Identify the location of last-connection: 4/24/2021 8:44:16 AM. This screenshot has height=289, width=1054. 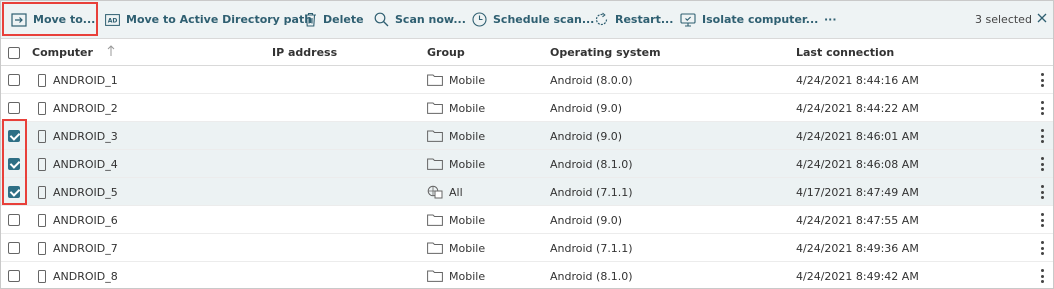
(857, 80).